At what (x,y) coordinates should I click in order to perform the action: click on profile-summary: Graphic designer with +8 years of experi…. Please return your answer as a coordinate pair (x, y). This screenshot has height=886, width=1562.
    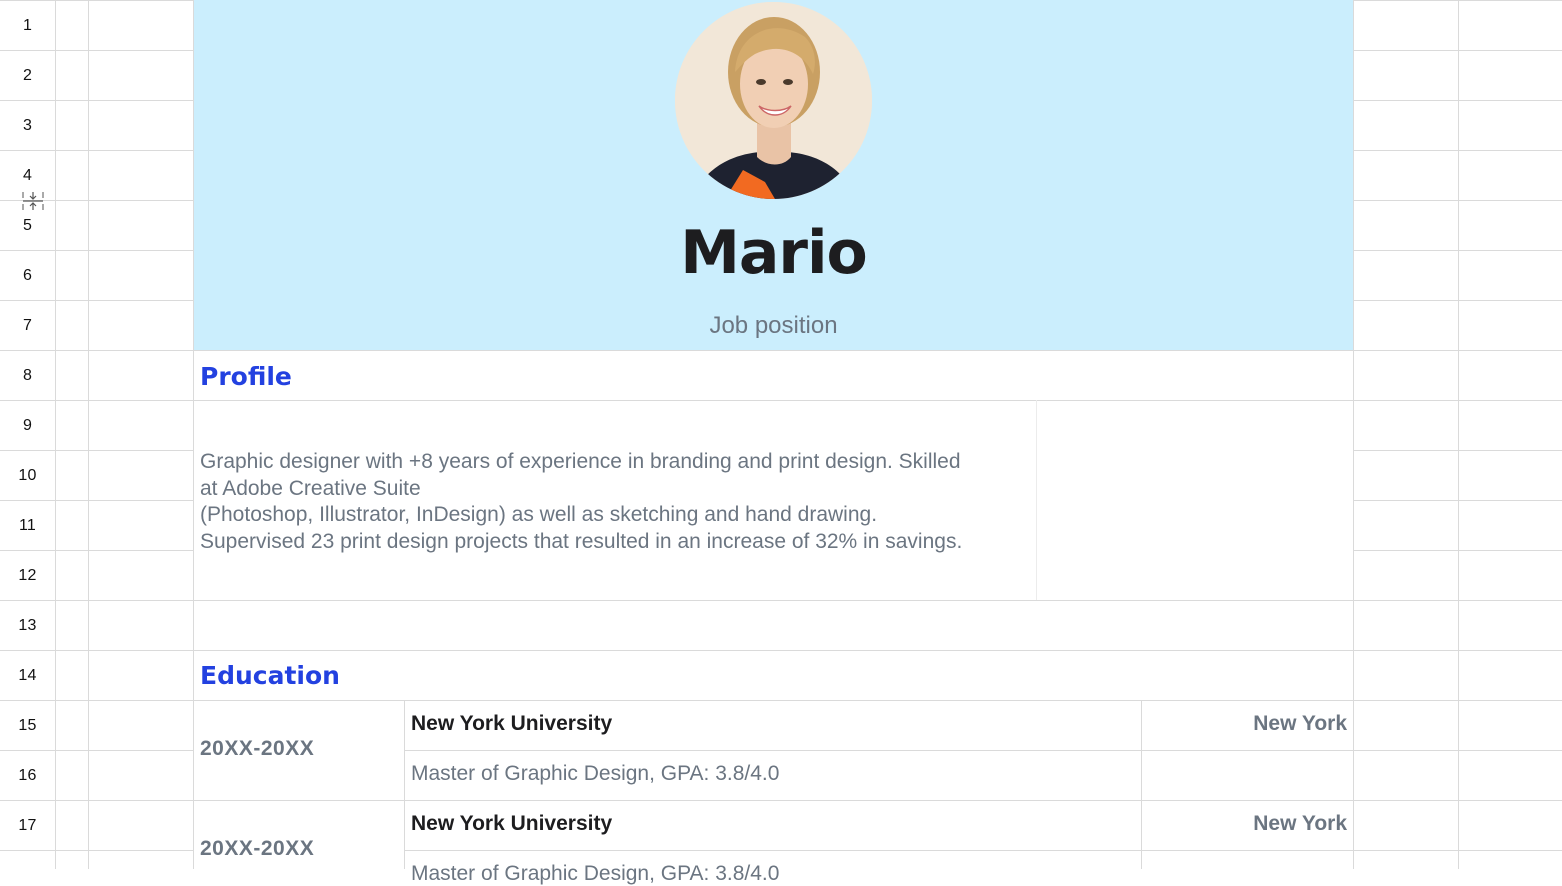
    Looking at the image, I should click on (617, 502).